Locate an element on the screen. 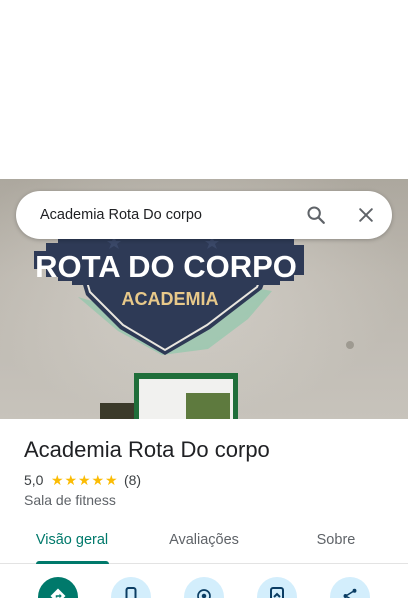 This screenshot has width=408, height=598. sign-text-sub: ACADEMIA is located at coordinates (170, 299).